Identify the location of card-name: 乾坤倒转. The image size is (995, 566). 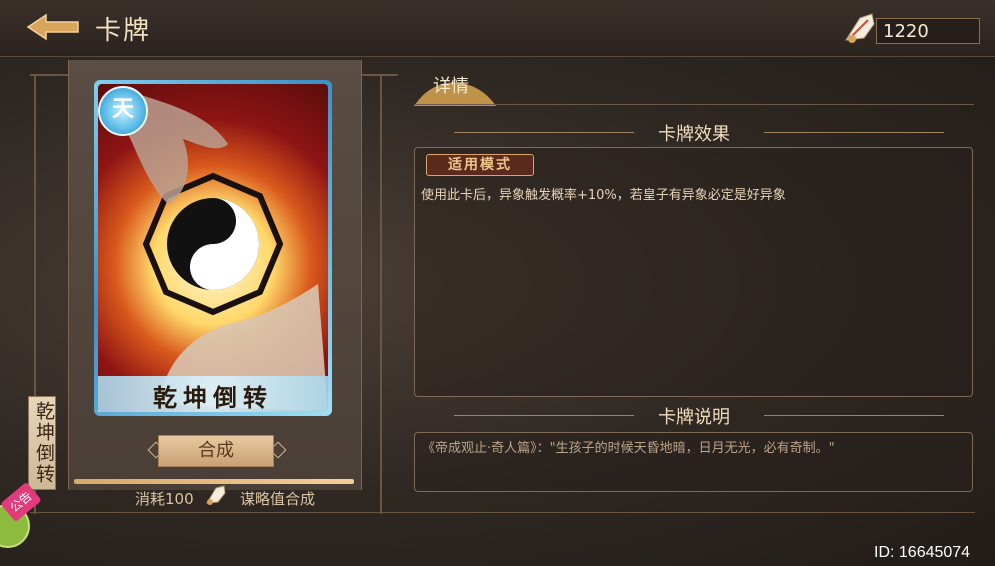
(213, 397).